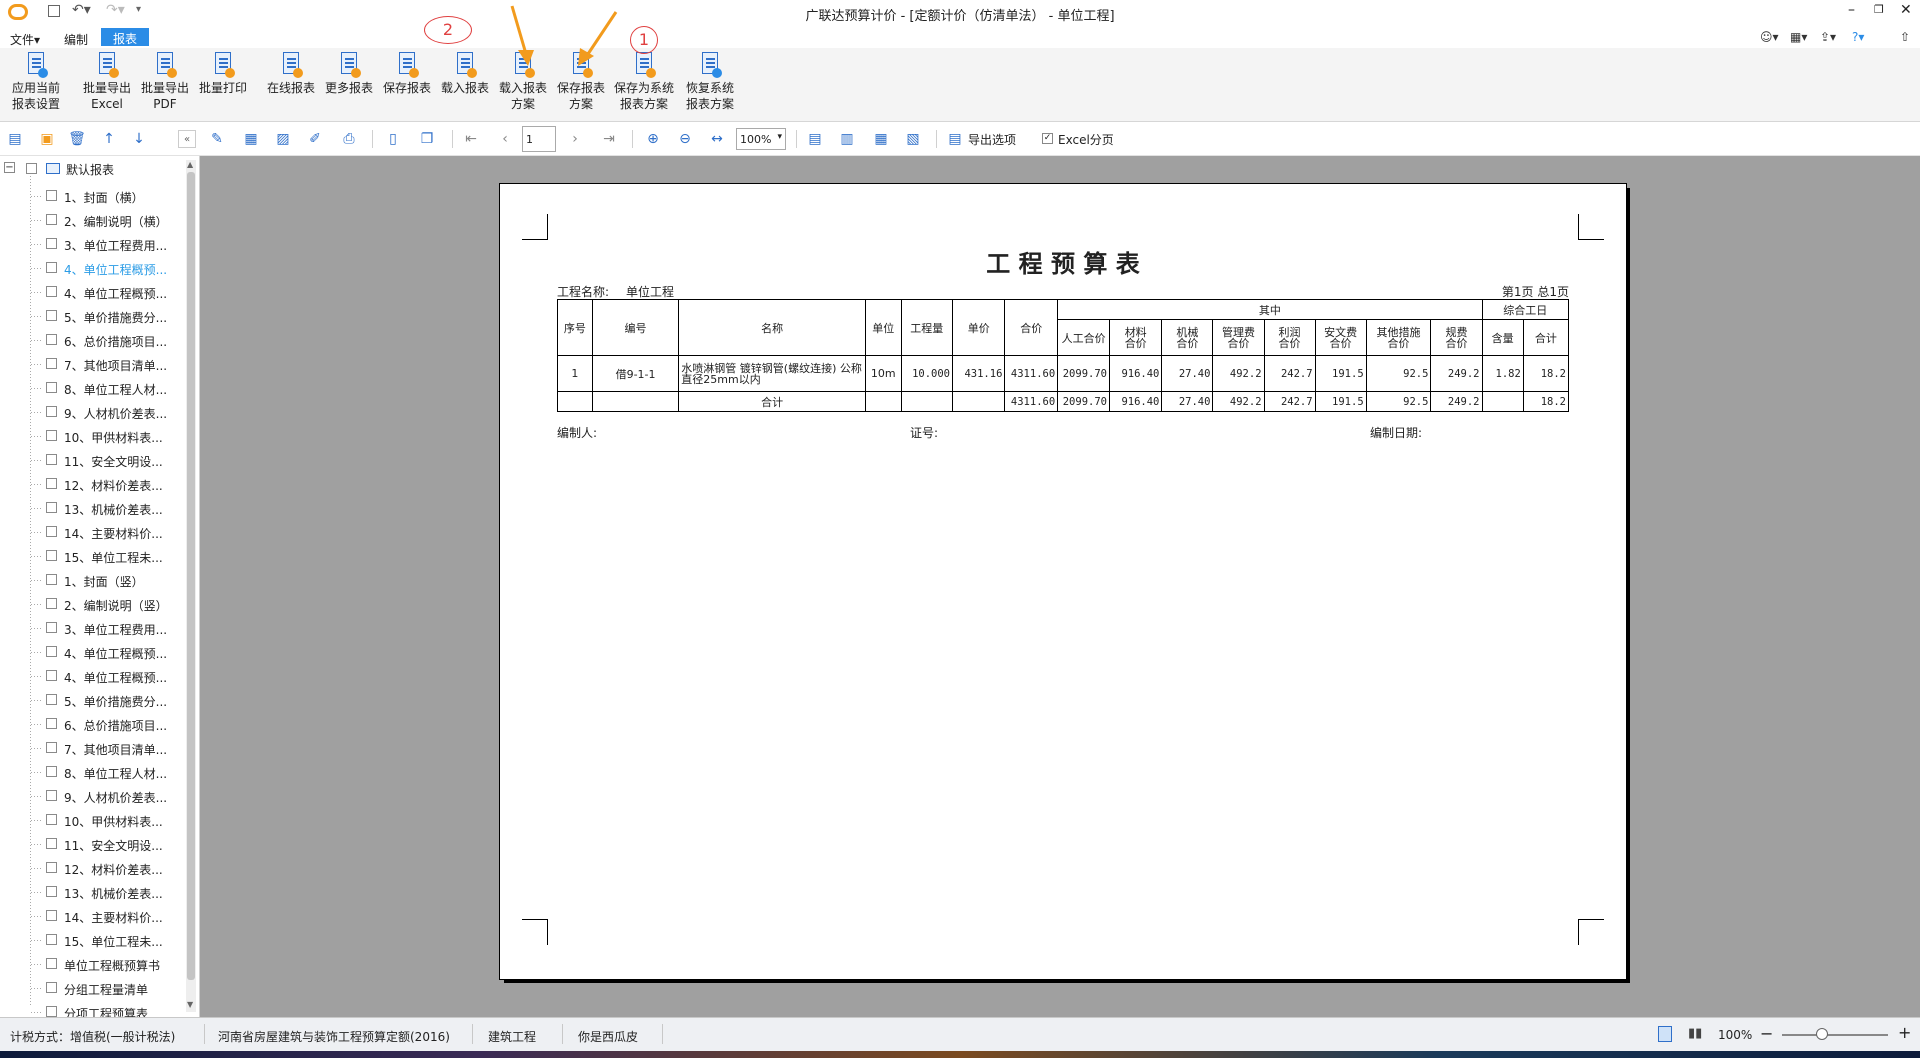  I want to click on batch-export-pdf-button: 批量导出 PDF, so click(165, 82).